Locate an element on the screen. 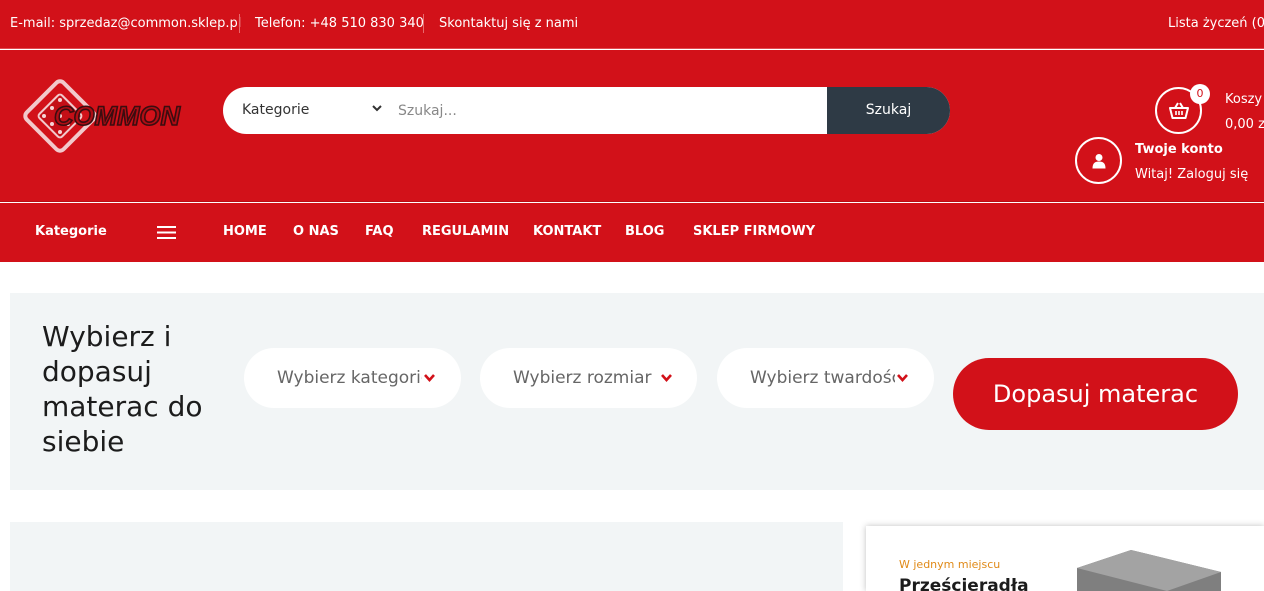 The image size is (1264, 591). finder-title: Wybierz i dopasuj materac do siebie is located at coordinates (122, 389).